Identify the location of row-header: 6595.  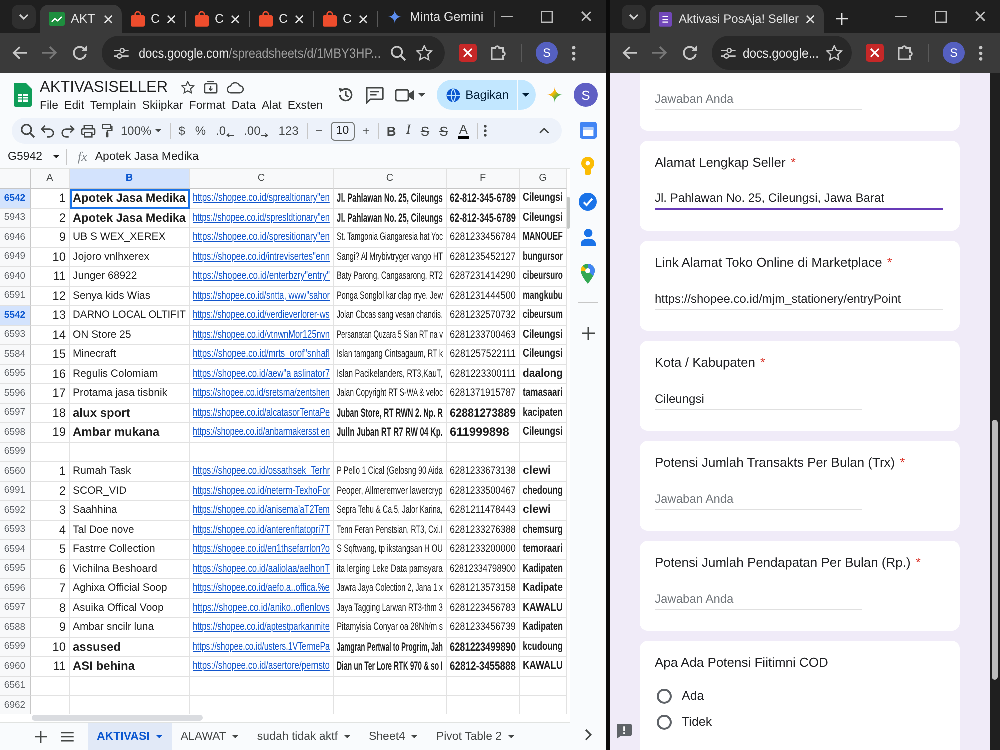
(15, 569).